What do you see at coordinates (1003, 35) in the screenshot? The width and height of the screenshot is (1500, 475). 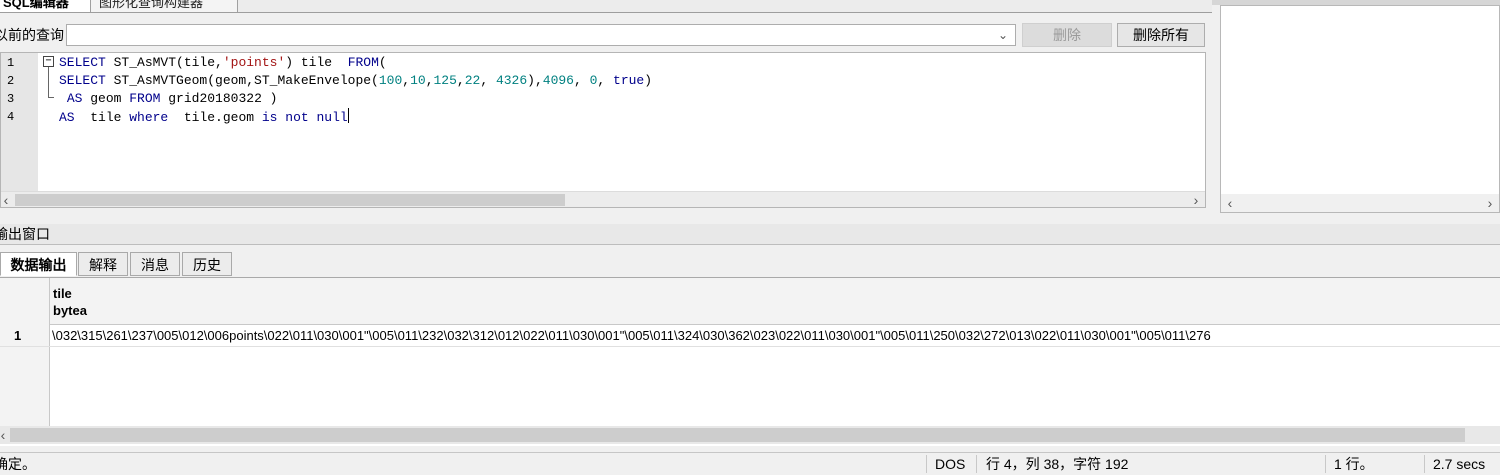 I see `chevron-down-icon: ⌄` at bounding box center [1003, 35].